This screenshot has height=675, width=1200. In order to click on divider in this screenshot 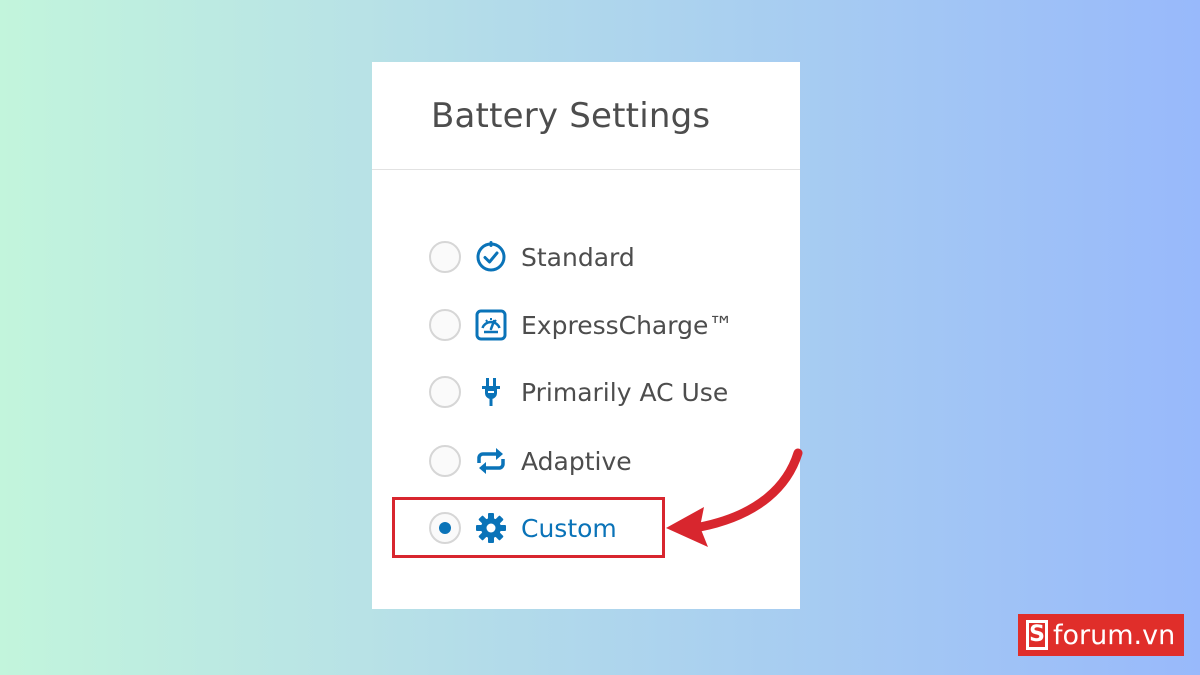, I will do `click(586, 169)`.